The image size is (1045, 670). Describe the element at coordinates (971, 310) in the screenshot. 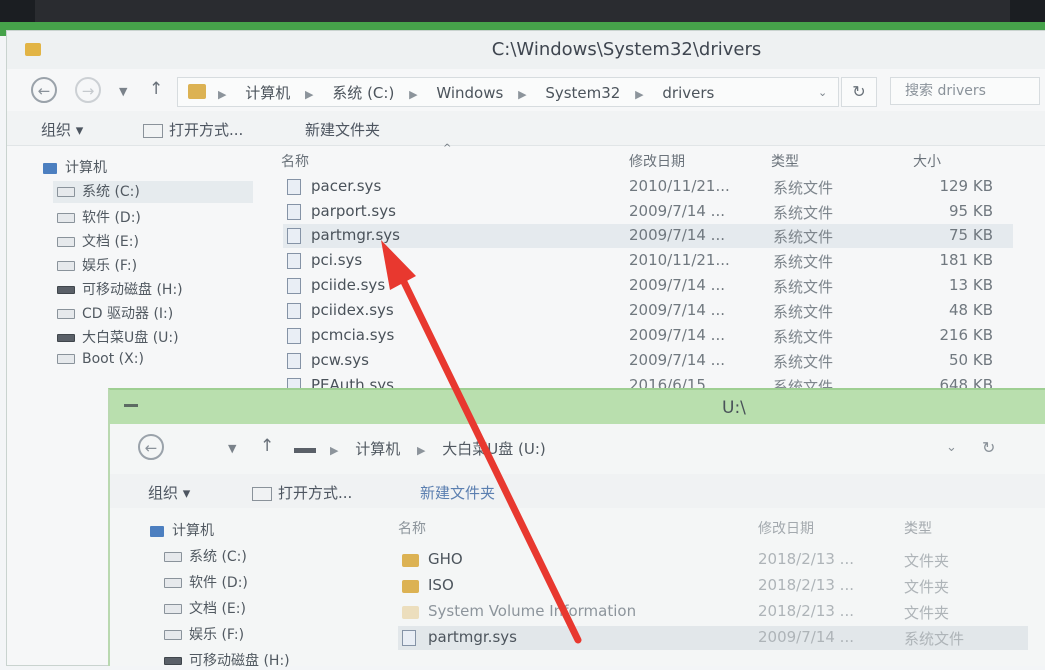

I see `file-size: 48 KB` at that location.